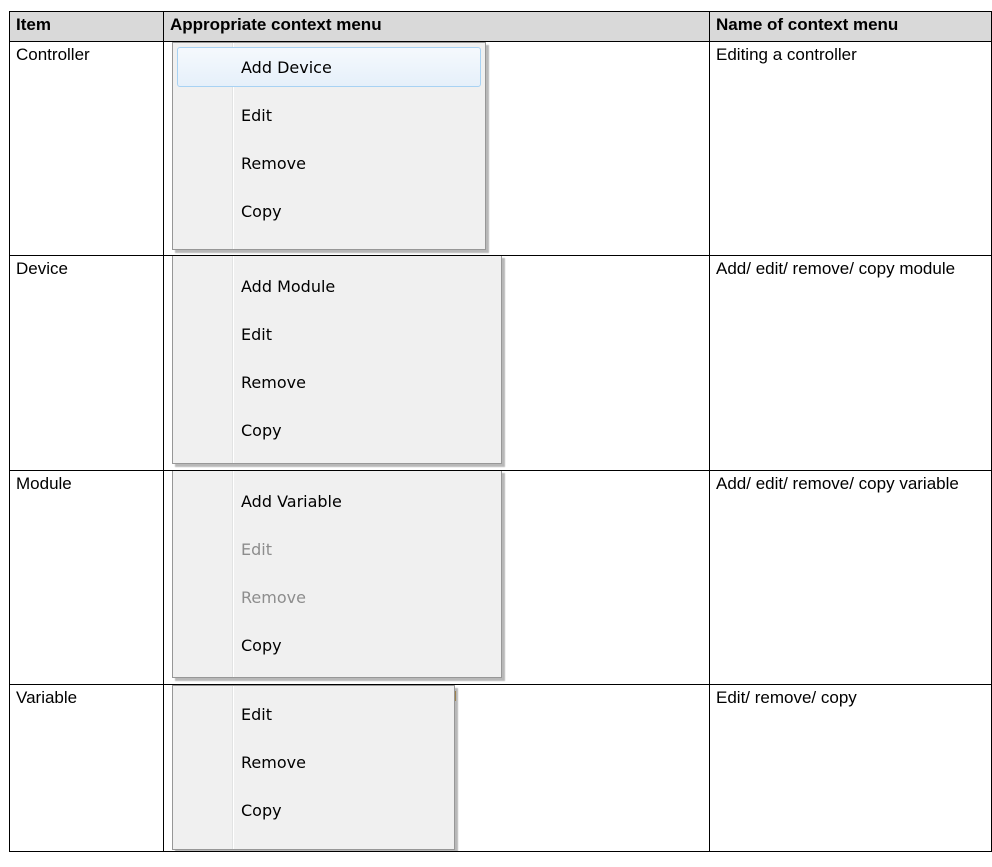  I want to click on menu-cell: Add Device Edit Remove Copy, so click(436, 148).